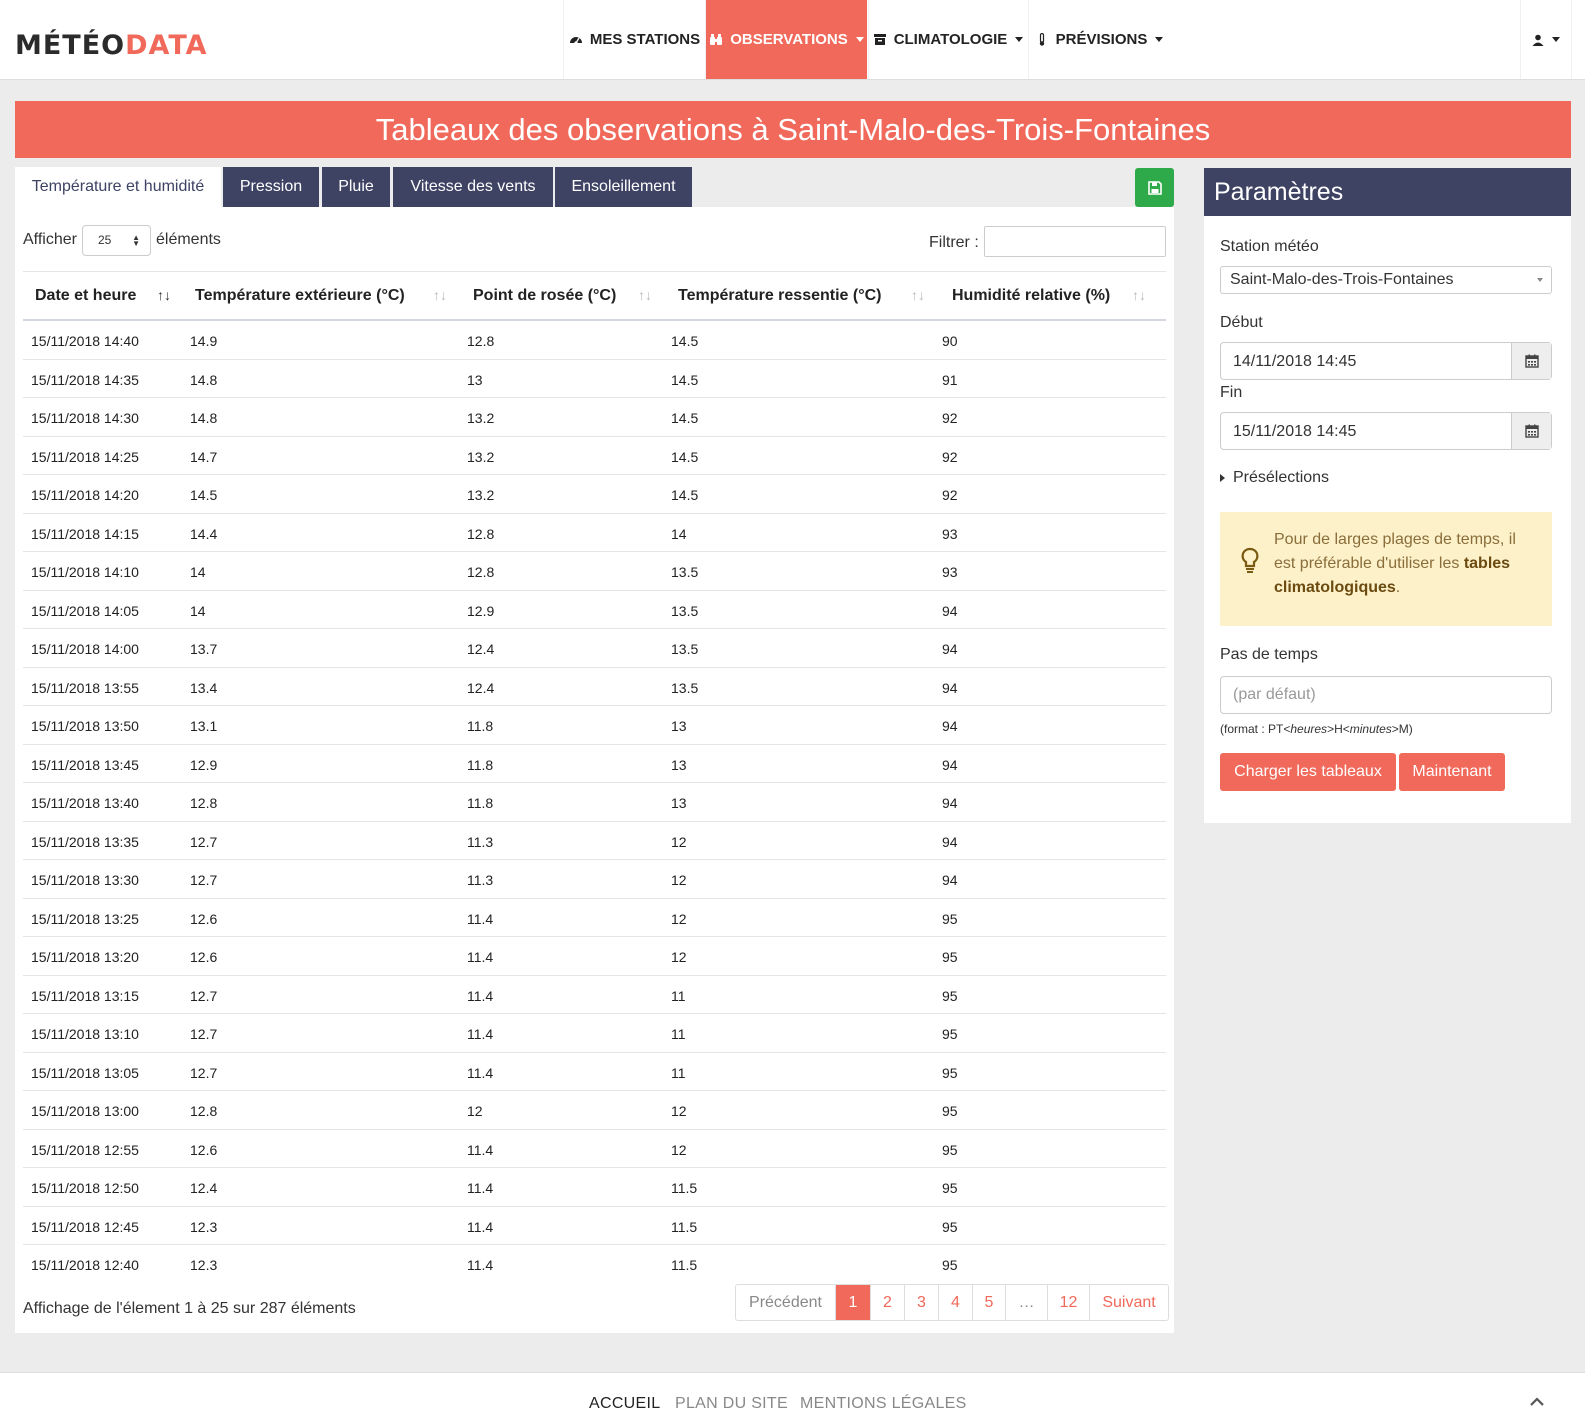 The image size is (1585, 1428). I want to click on nav-previsions: PRÉVISIONS, so click(1098, 39).